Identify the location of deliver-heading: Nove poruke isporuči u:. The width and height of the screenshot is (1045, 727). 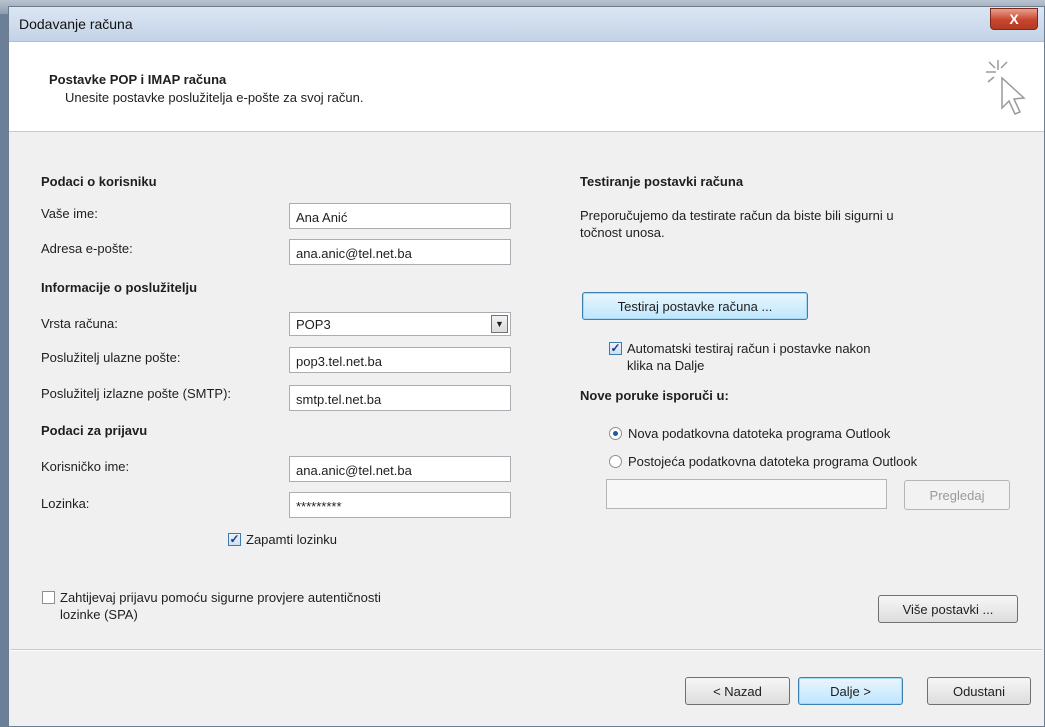
(654, 395).